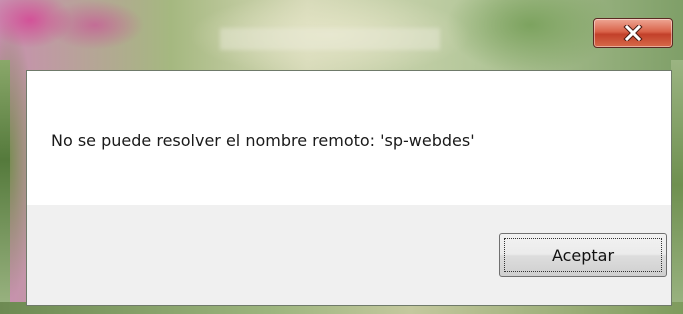 The image size is (683, 314). What do you see at coordinates (677, 185) in the screenshot?
I see `window-frame-right-edge` at bounding box center [677, 185].